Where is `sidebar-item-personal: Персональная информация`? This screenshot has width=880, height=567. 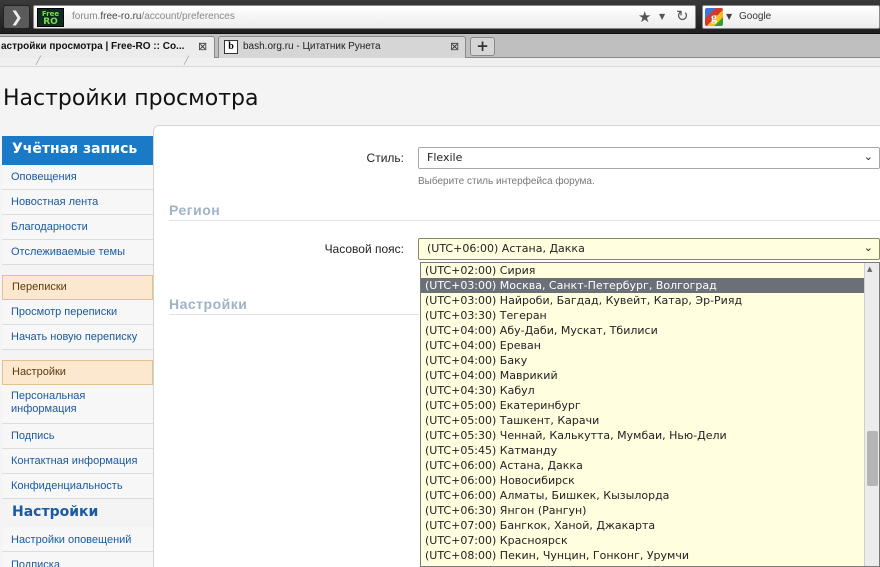
sidebar-item-personal: Персональная информация is located at coordinates (77, 404).